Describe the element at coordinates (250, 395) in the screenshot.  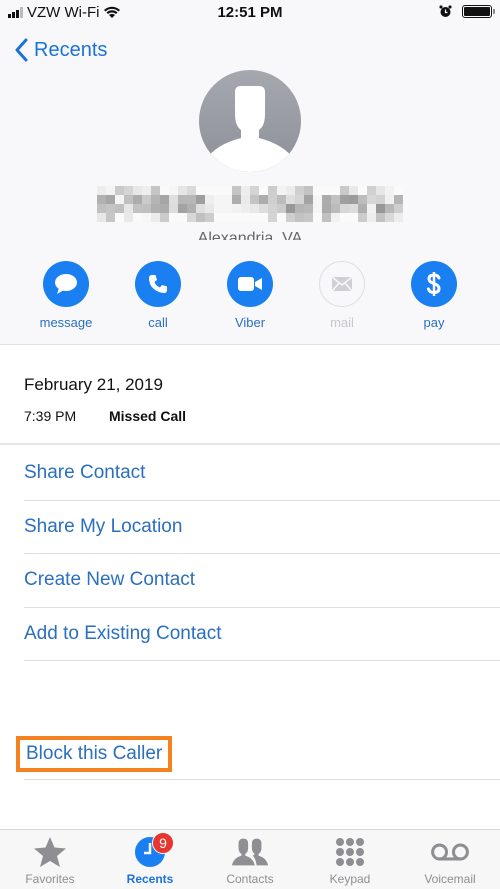
I see `call-log-entry: February 21, 2019 7:39 PM Missed Call` at that location.